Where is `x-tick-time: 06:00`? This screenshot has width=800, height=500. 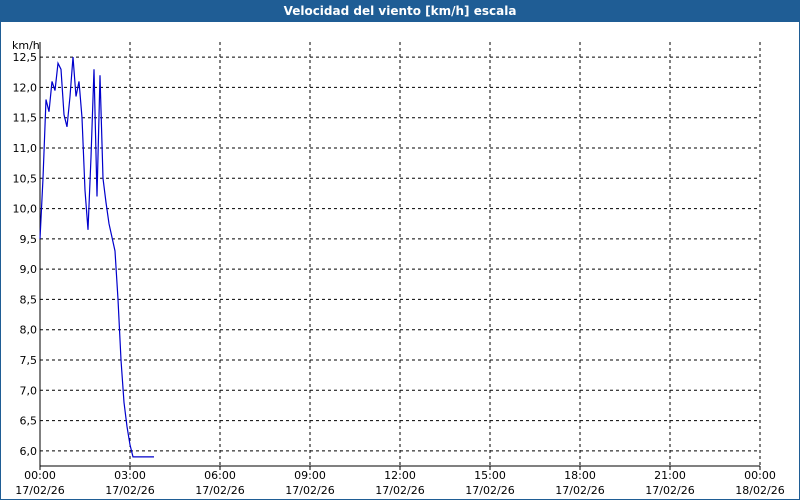 x-tick-time: 06:00 is located at coordinates (220, 475).